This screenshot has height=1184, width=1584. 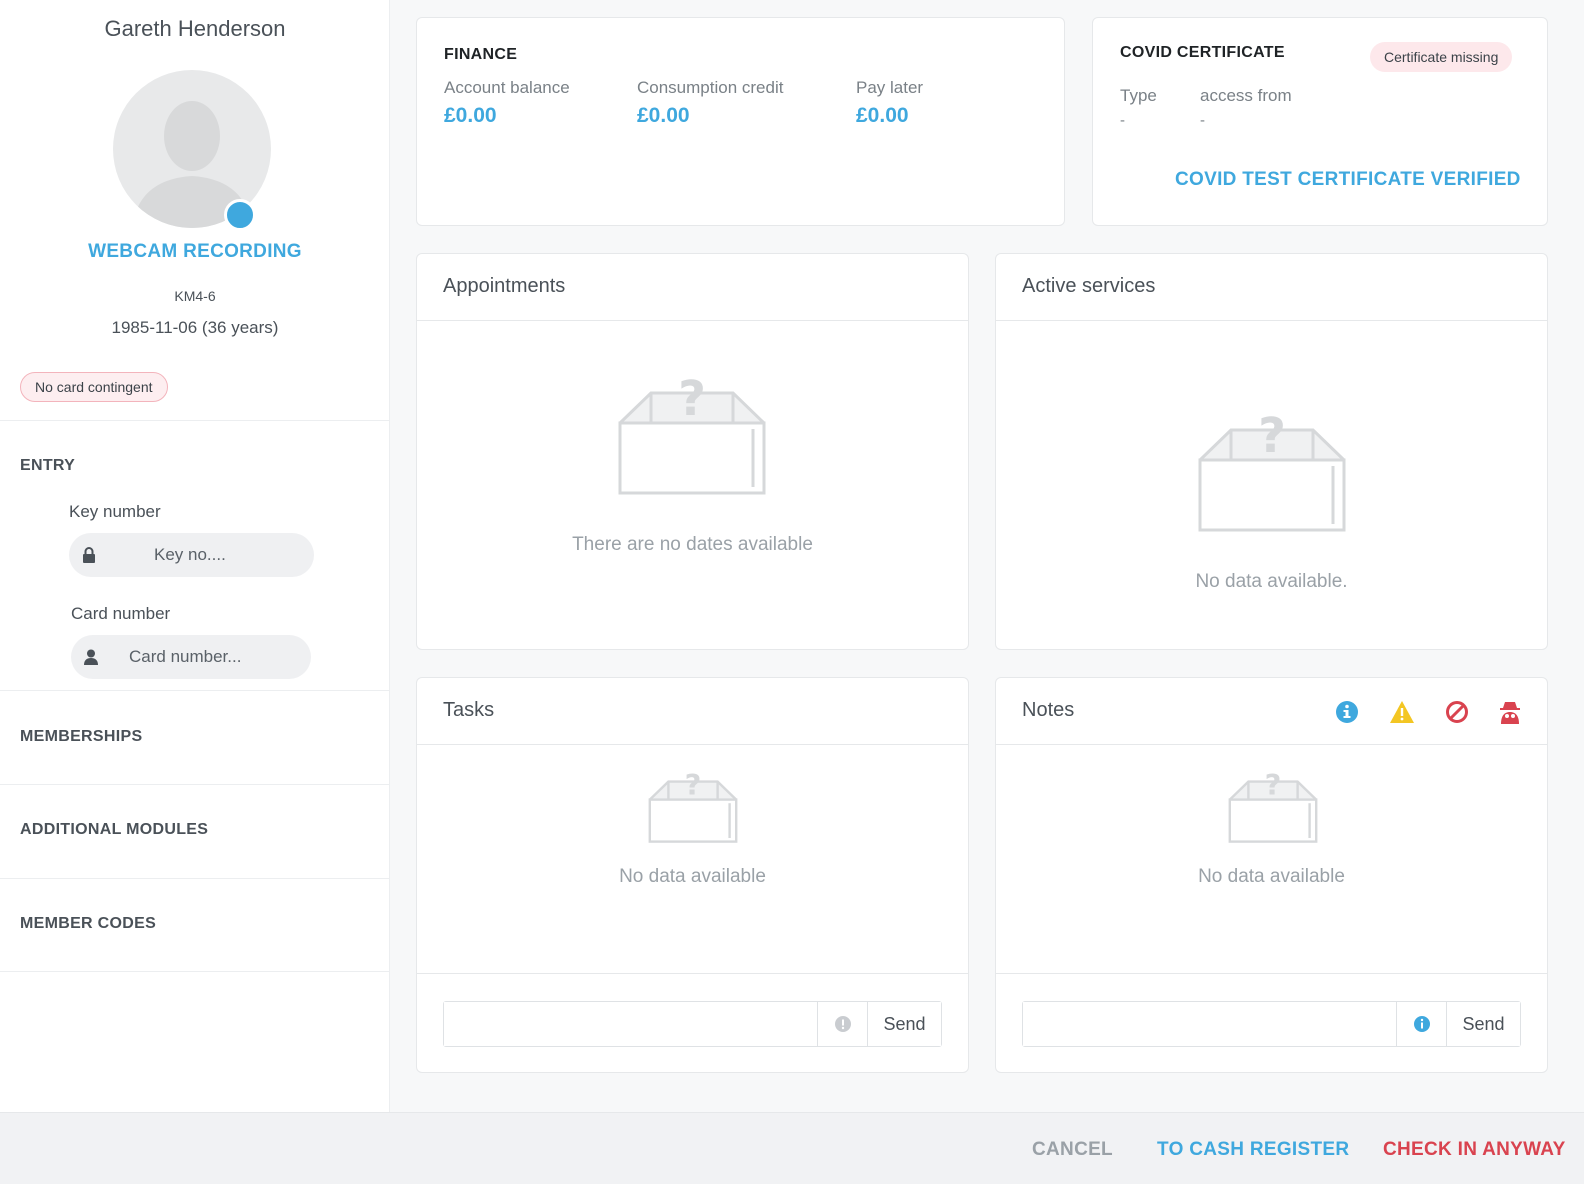 I want to click on memberships-section: MEMBERSHIPS, so click(x=81, y=737).